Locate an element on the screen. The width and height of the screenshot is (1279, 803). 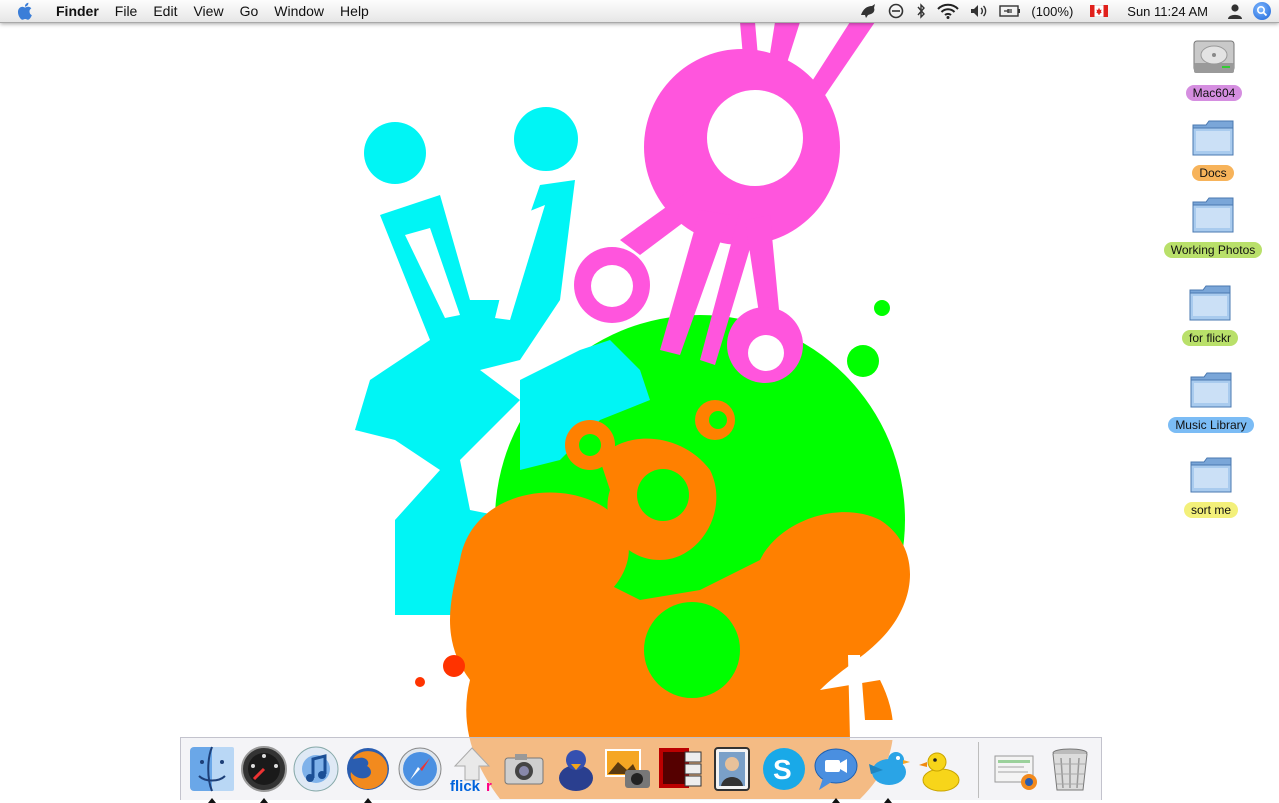
flickr-uploadr-icon: flick r is located at coordinates (472, 769).